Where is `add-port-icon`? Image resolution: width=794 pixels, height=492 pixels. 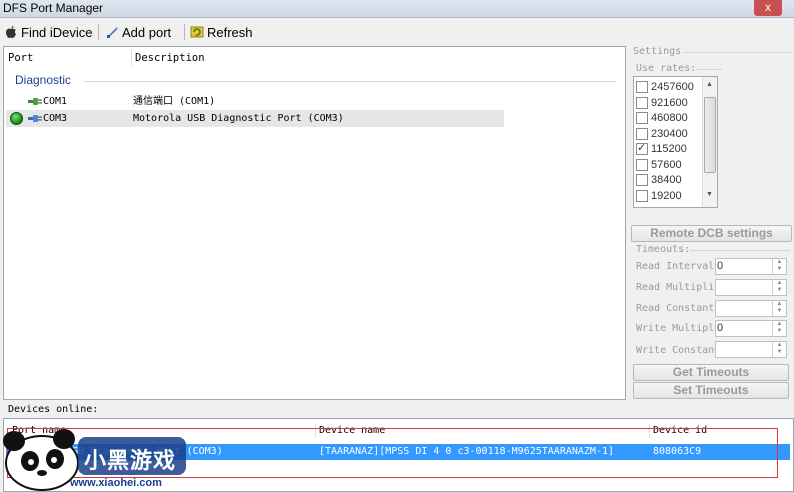 add-port-icon is located at coordinates (112, 32).